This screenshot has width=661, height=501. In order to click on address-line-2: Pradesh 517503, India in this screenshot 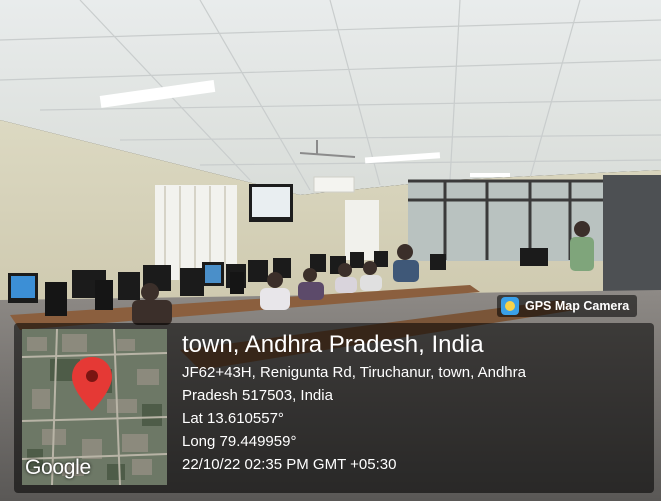, I will do `click(257, 395)`.